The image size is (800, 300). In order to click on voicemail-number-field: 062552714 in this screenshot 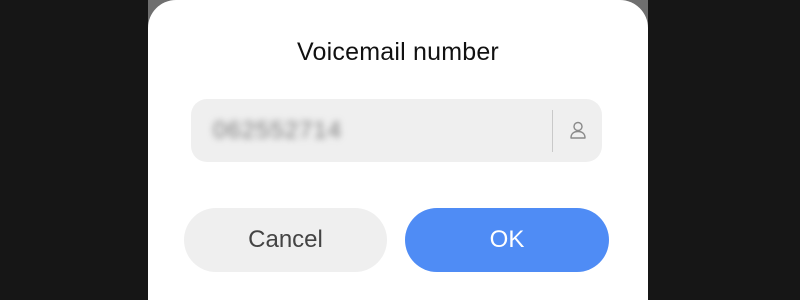, I will do `click(396, 130)`.